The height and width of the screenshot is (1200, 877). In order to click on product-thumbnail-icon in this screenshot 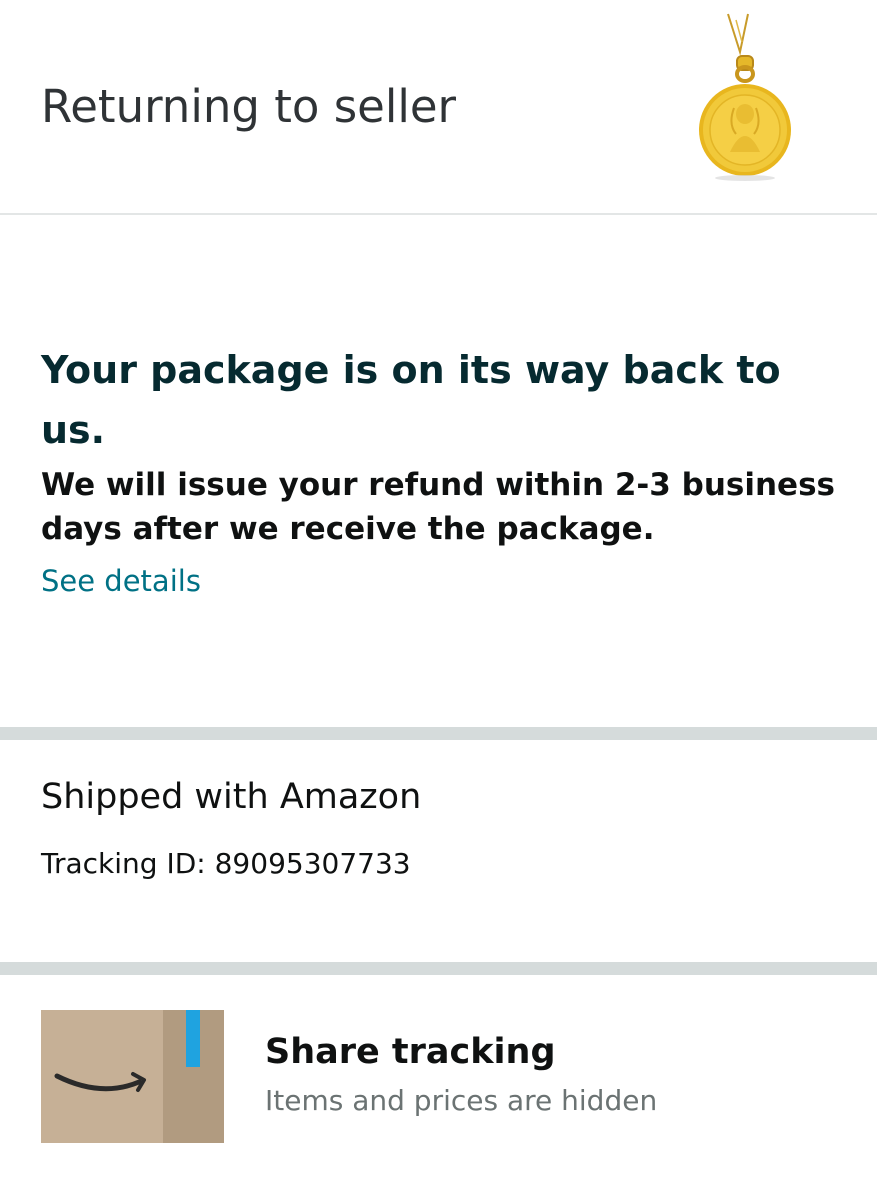, I will do `click(745, 97)`.